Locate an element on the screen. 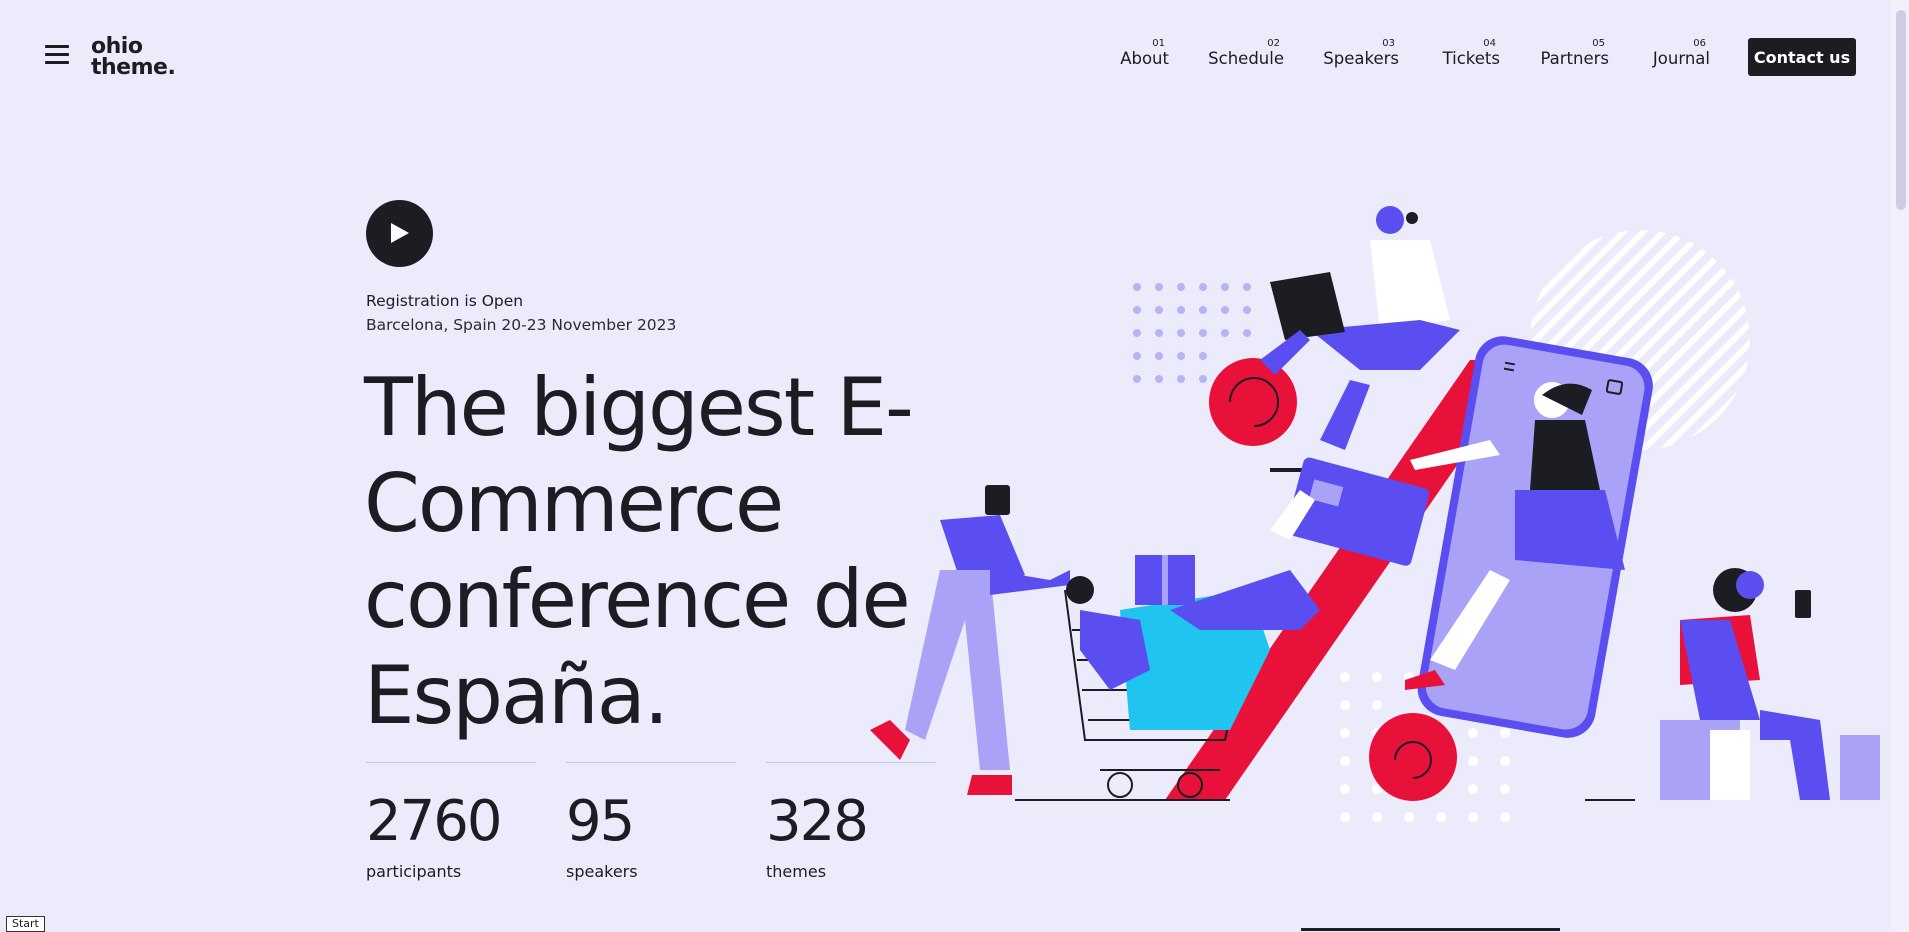 The image size is (1909, 932). registration-status: Registration is Open is located at coordinates (445, 301).